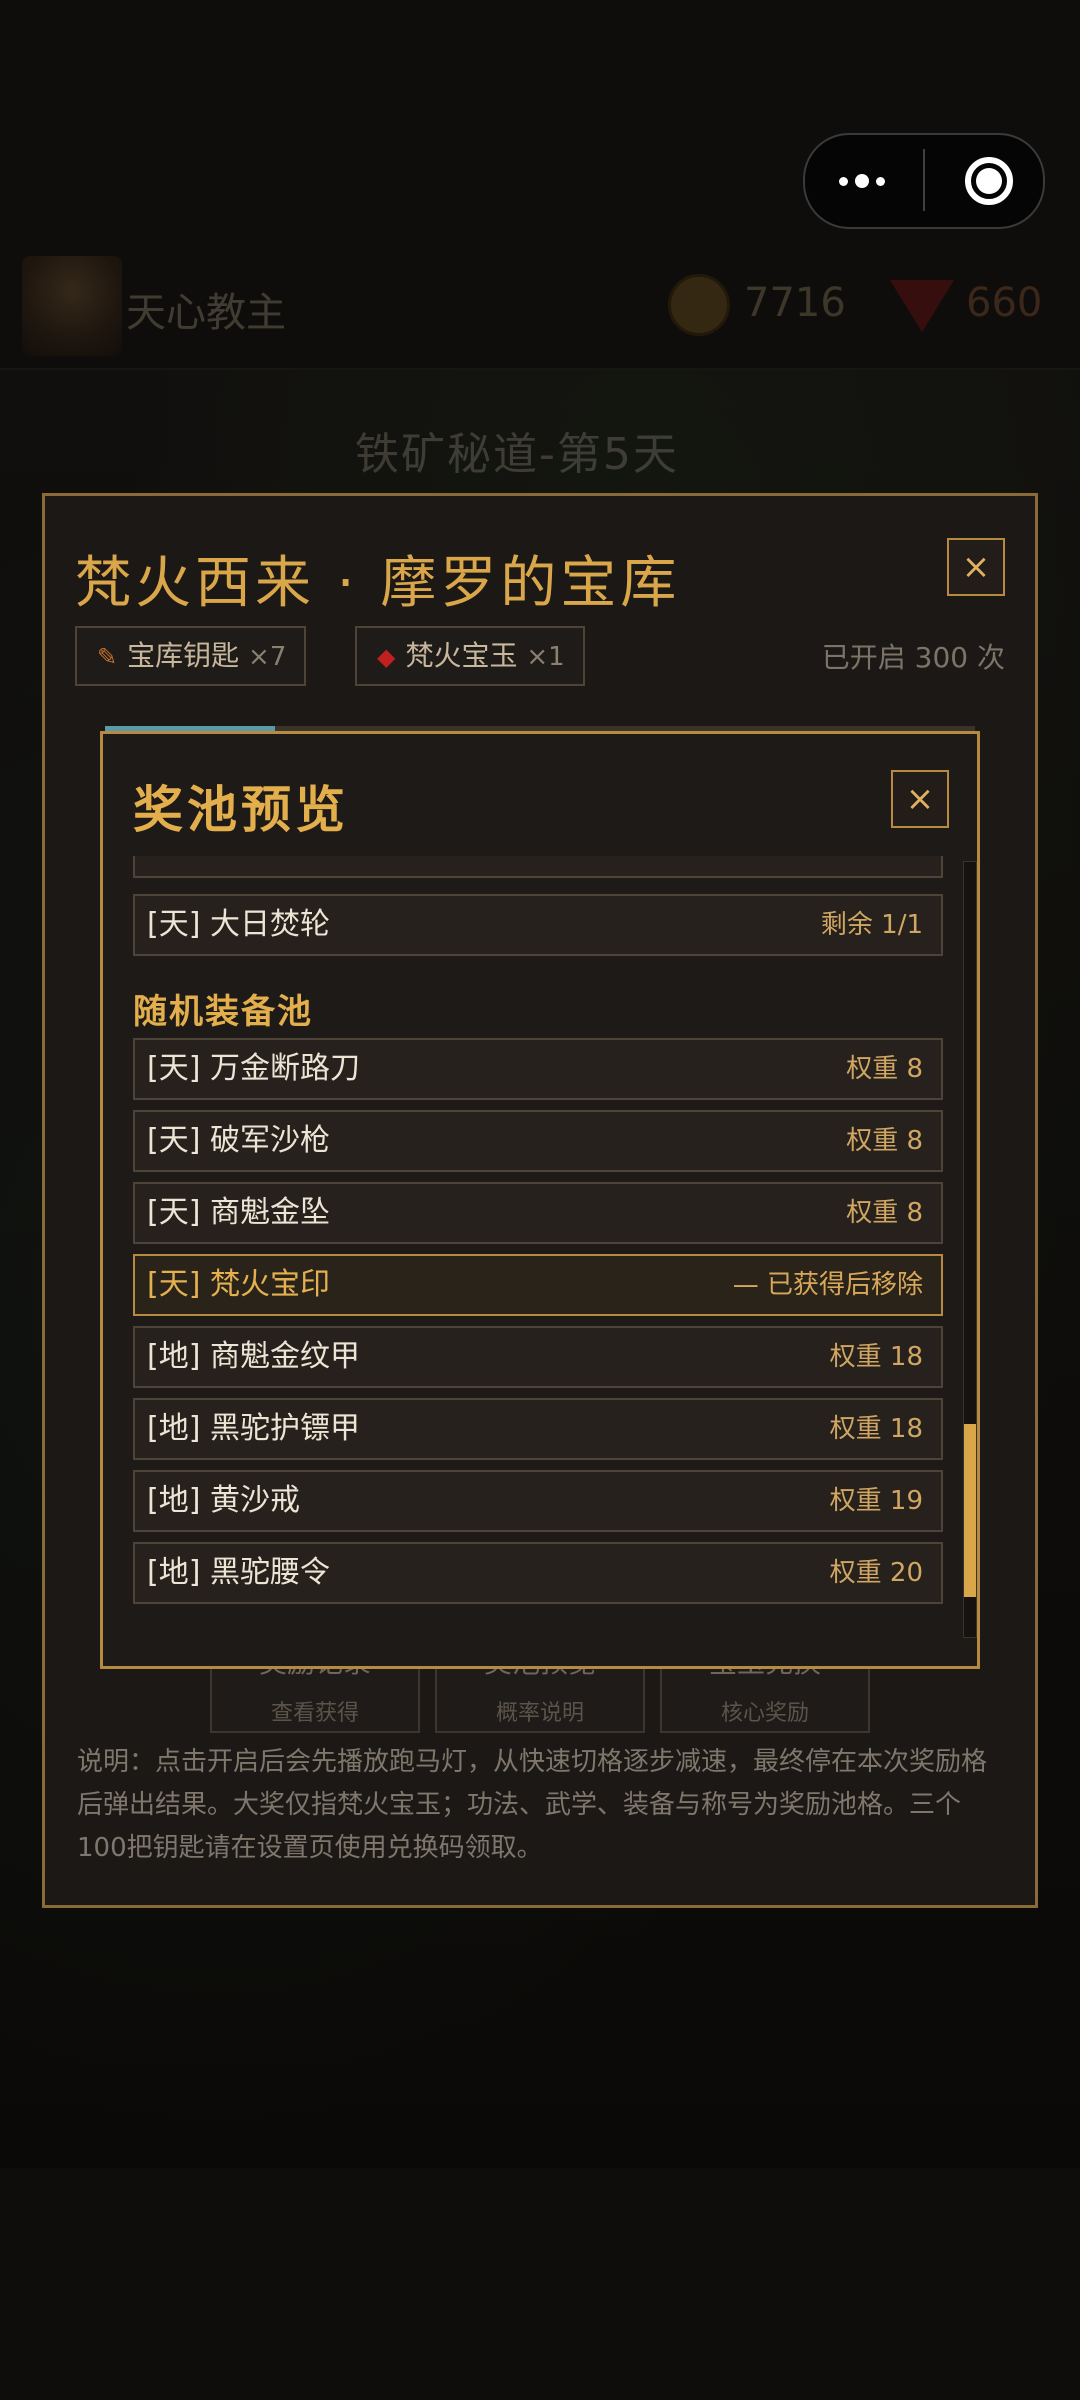 The width and height of the screenshot is (1080, 2400). Describe the element at coordinates (913, 657) in the screenshot. I see `opened-count: 已开启 300 次` at that location.